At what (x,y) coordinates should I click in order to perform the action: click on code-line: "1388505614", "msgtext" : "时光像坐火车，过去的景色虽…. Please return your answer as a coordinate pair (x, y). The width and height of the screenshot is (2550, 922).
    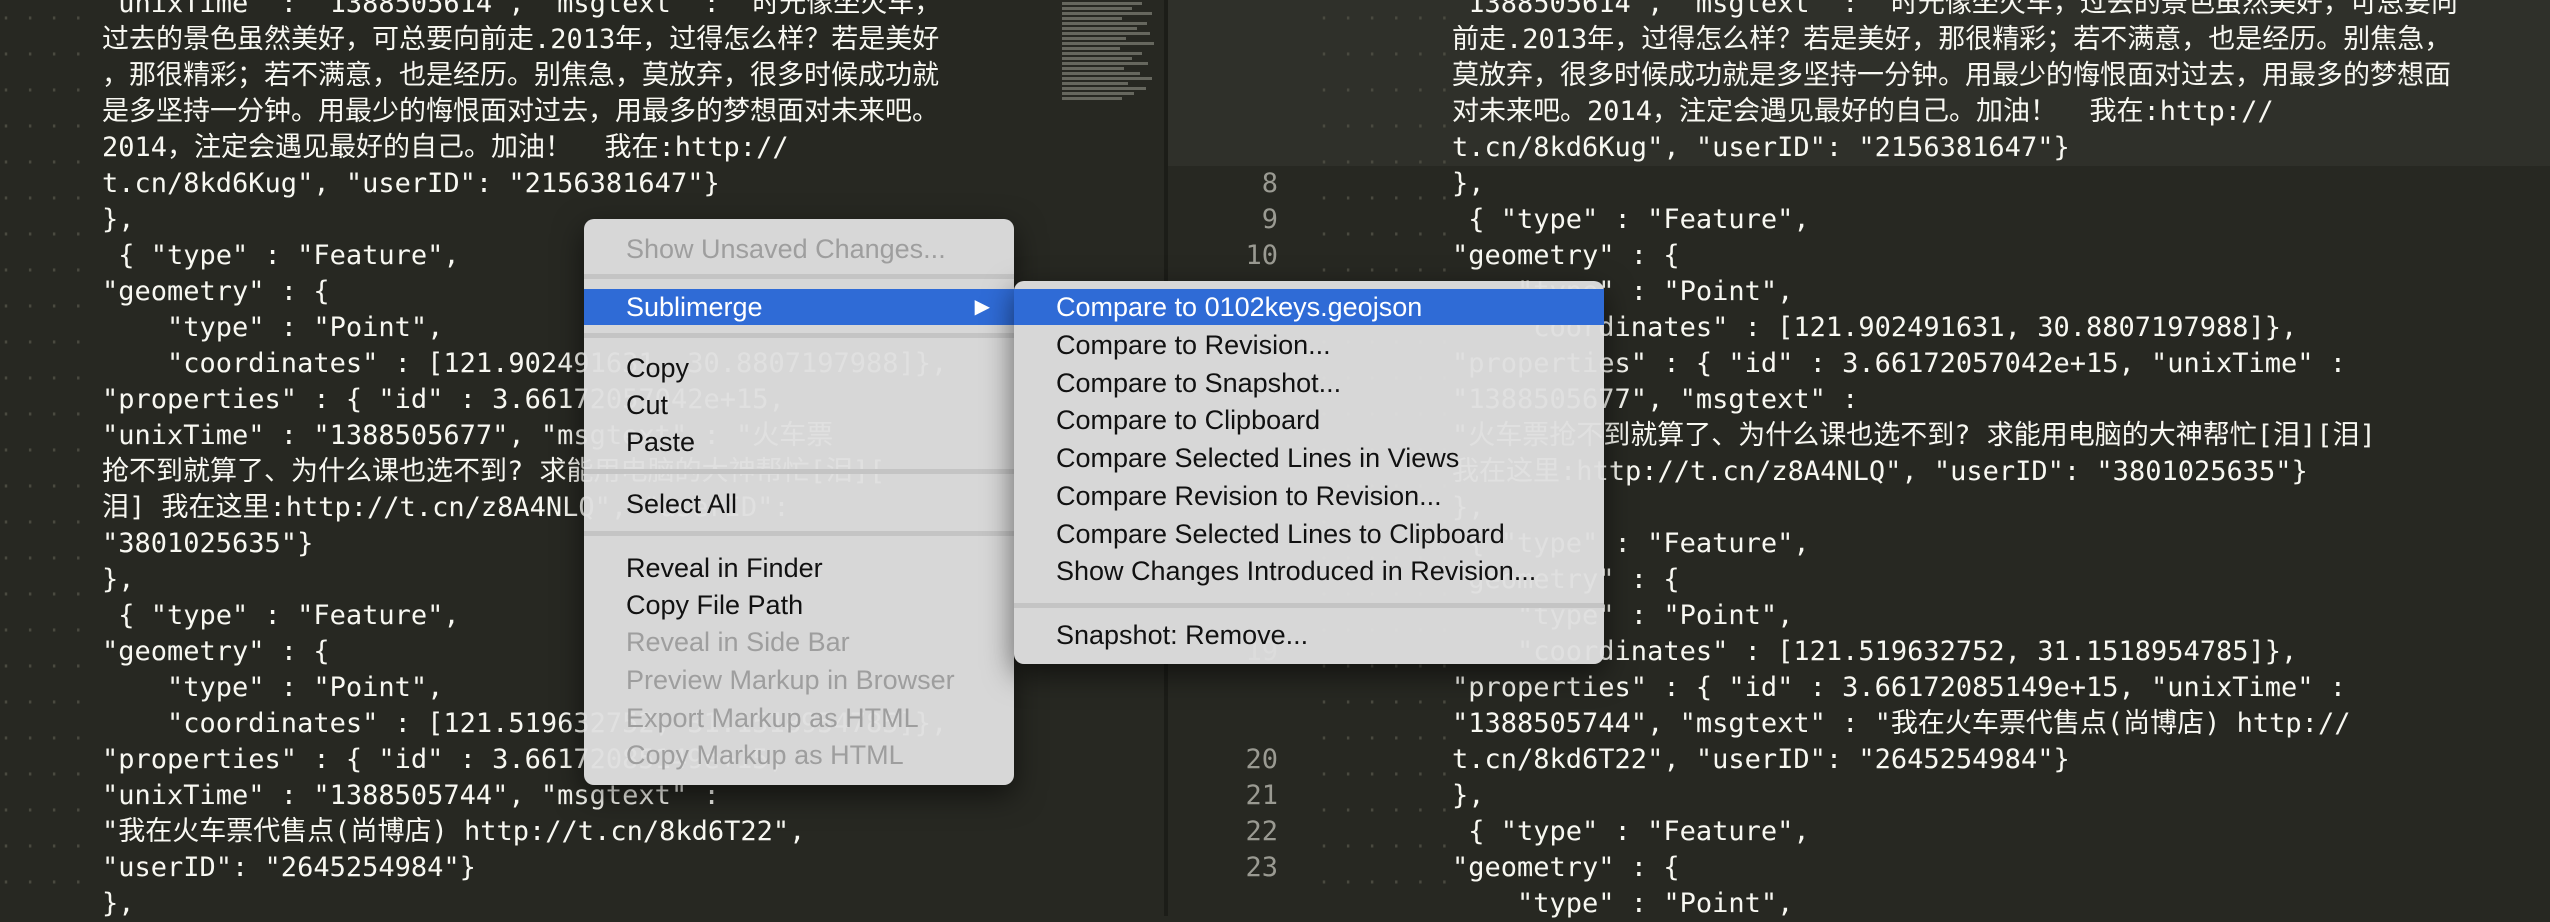
    Looking at the image, I should click on (1955, 9).